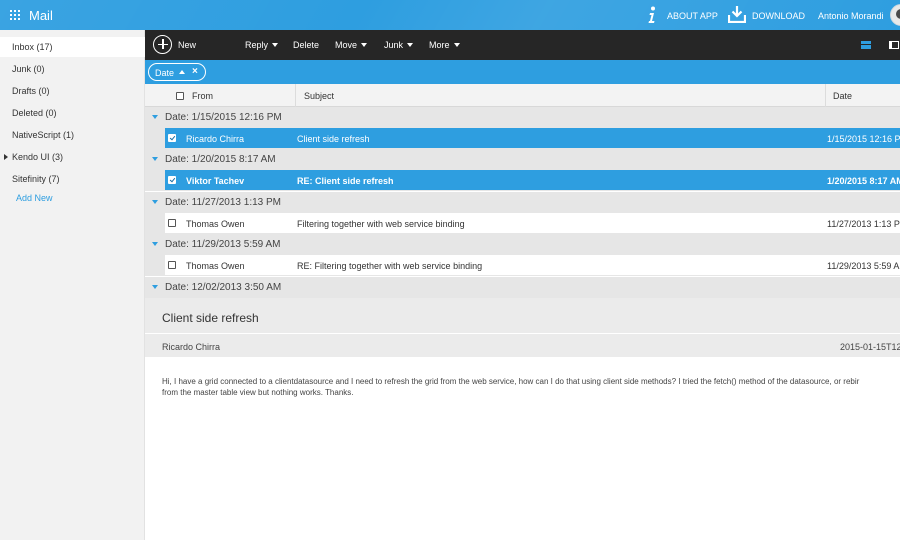 Image resolution: width=900 pixels, height=540 pixels. Describe the element at coordinates (177, 72) in the screenshot. I see `group-chip-date: Date ×` at that location.